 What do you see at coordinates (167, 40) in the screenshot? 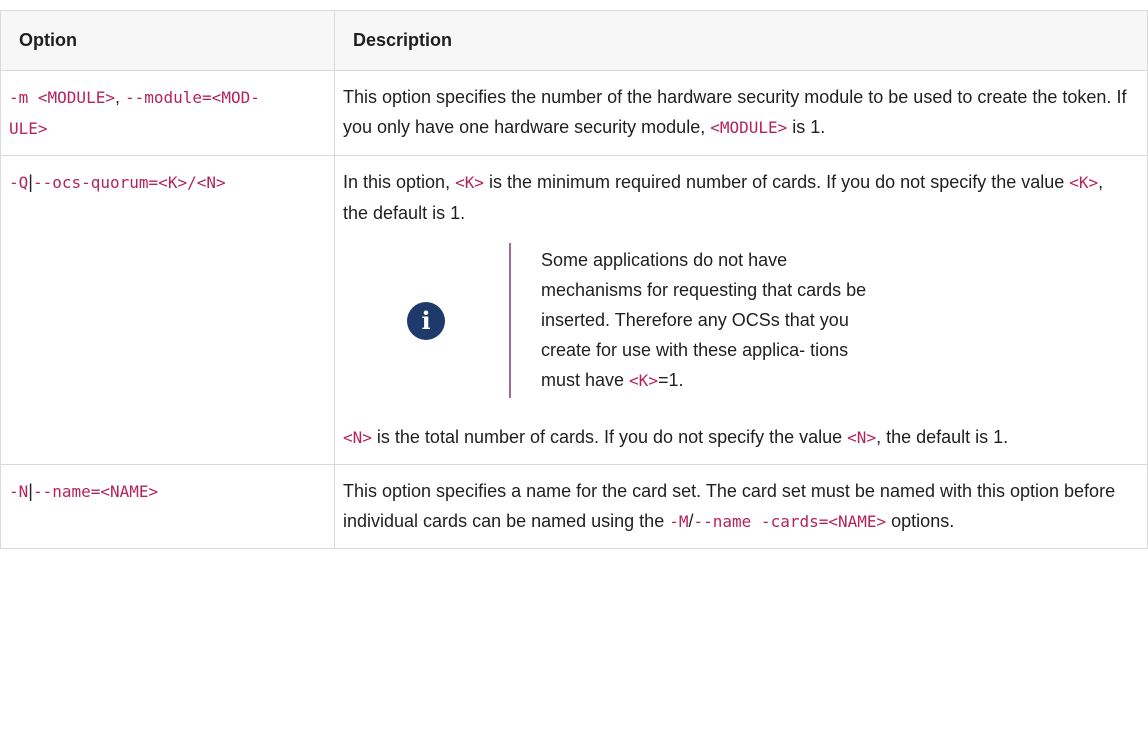
I see `option-column-header: Option` at bounding box center [167, 40].